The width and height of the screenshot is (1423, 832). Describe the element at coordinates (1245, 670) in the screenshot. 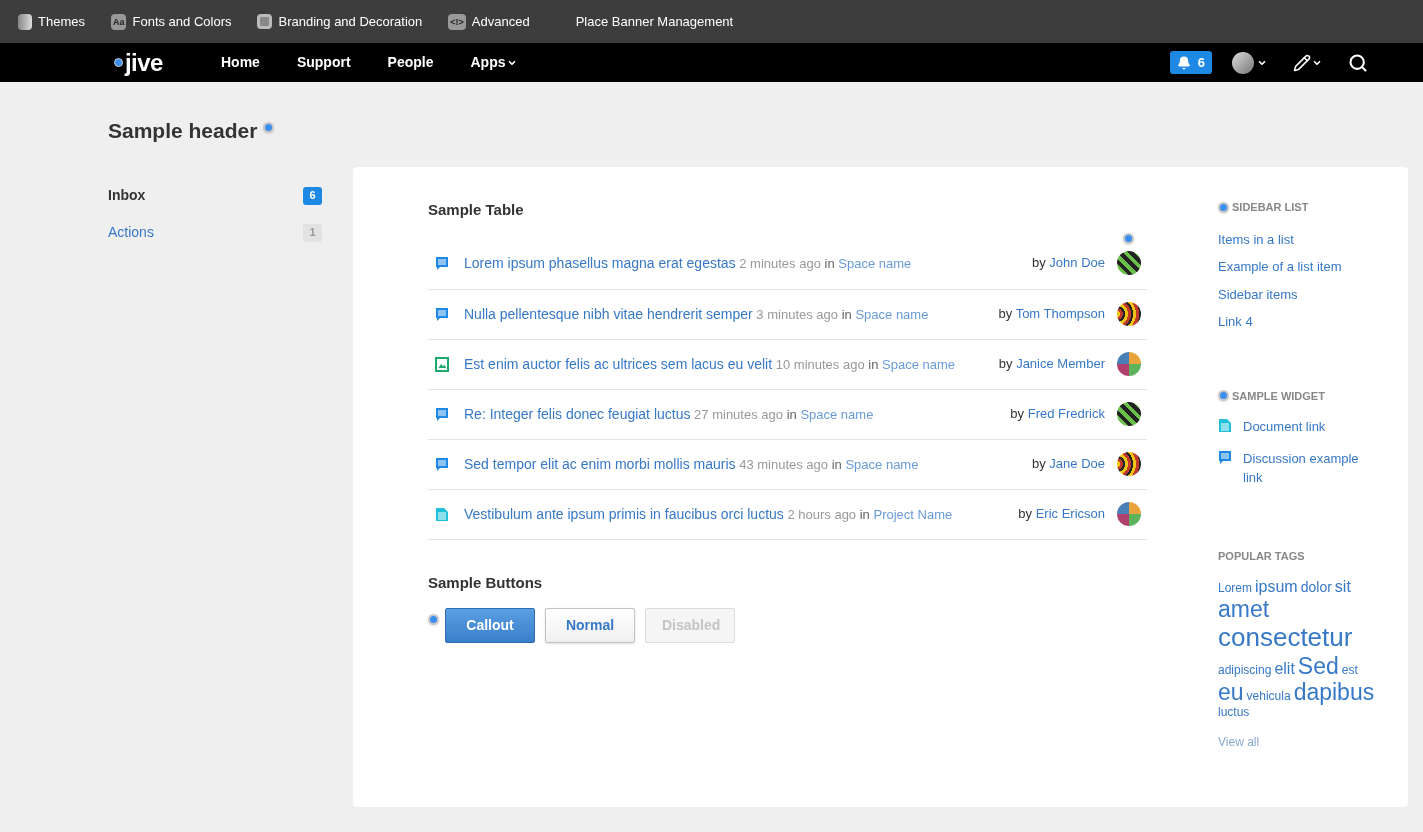

I see `tag-link: adipiscing` at that location.